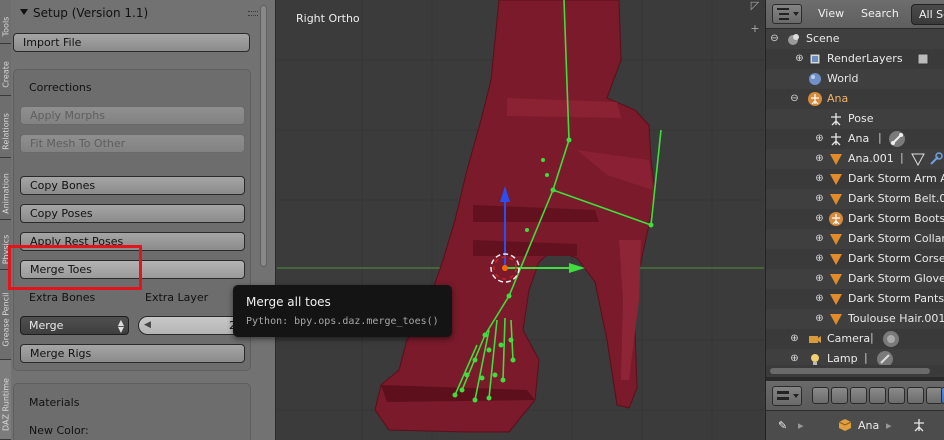  What do you see at coordinates (855, 239) in the screenshot?
I see `outliner-row-dark-storm-collar: ⊕ Dark Storm Collar.0` at bounding box center [855, 239].